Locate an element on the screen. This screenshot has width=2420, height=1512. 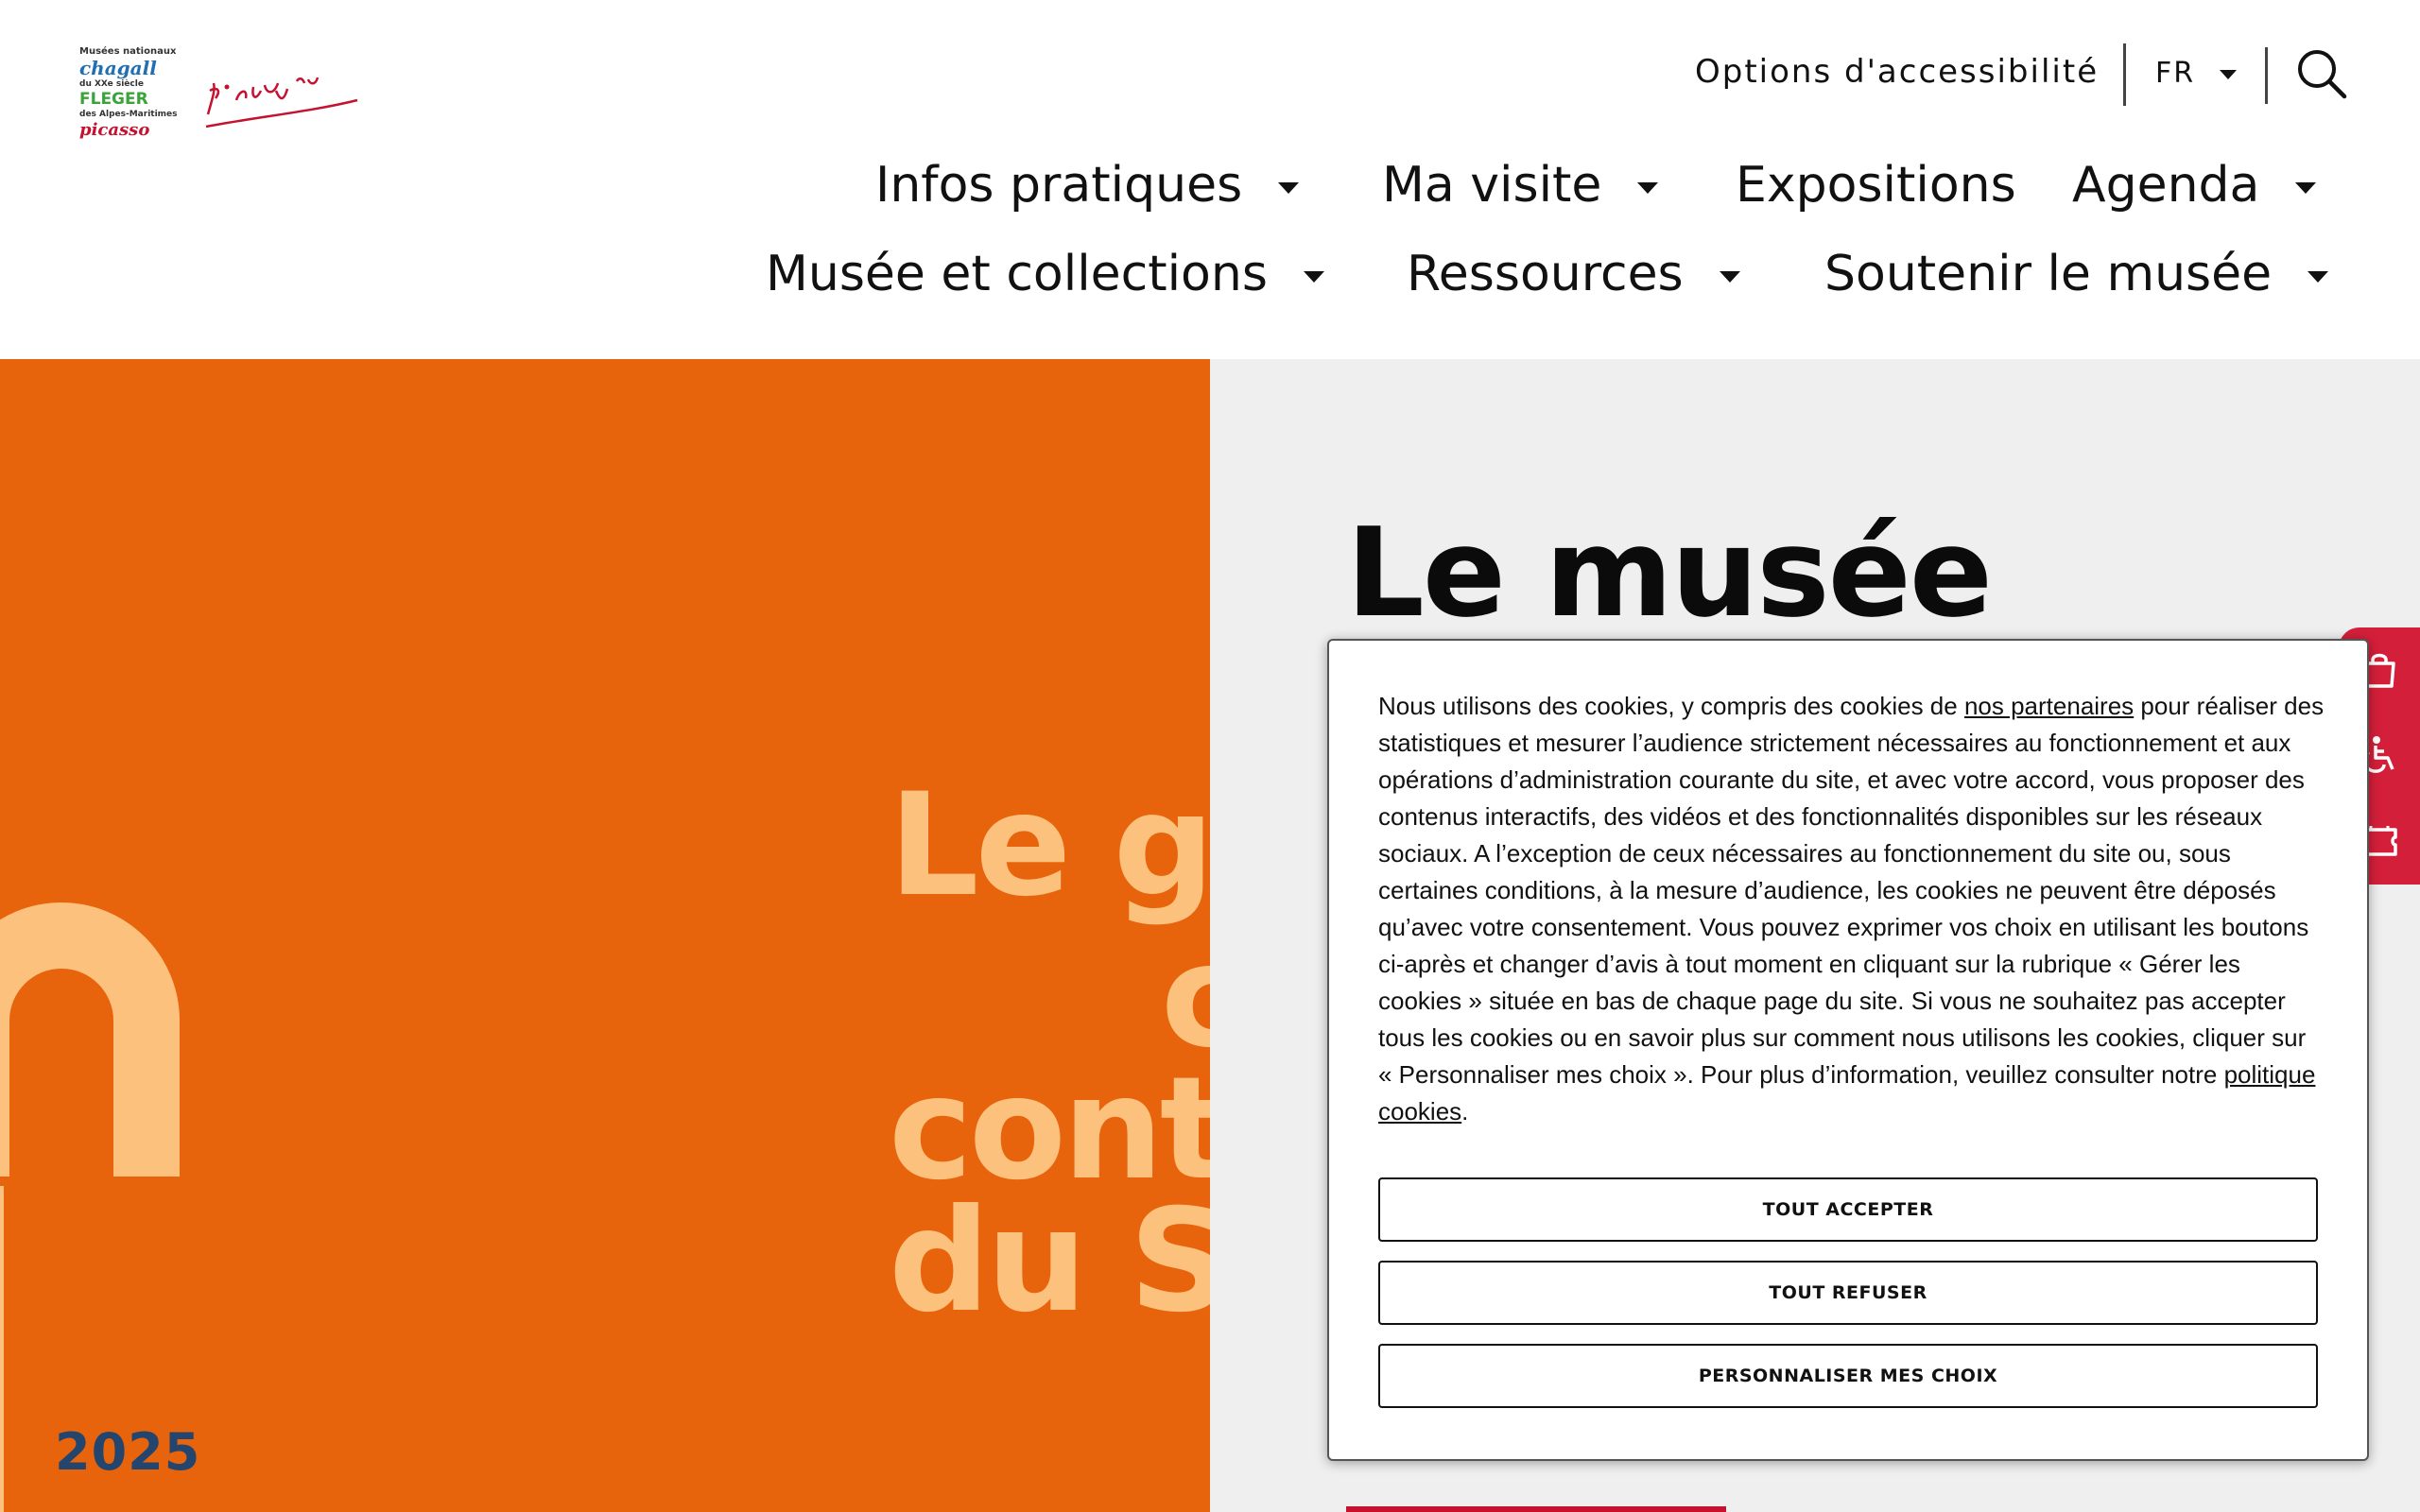
poster-text-line: Le g is located at coordinates (1049, 846).